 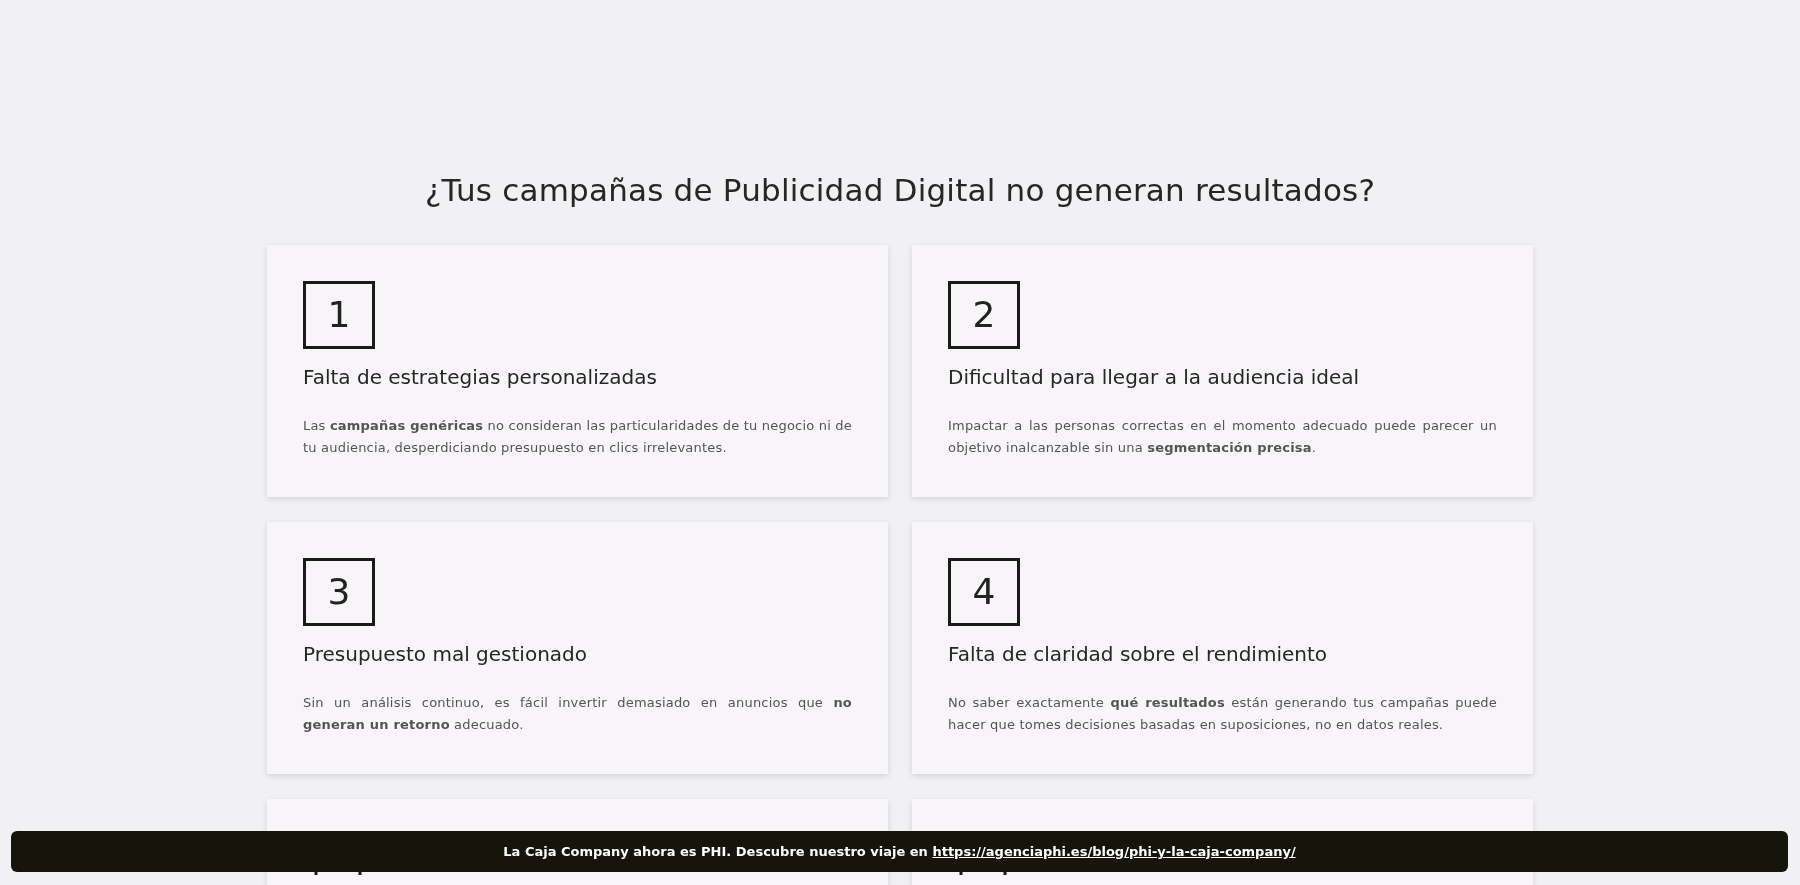 I want to click on card-description: Sin un análisis continuo, es fácil invertir demasiado en anuncios que no generan un retorno adecuado., so click(x=577, y=714).